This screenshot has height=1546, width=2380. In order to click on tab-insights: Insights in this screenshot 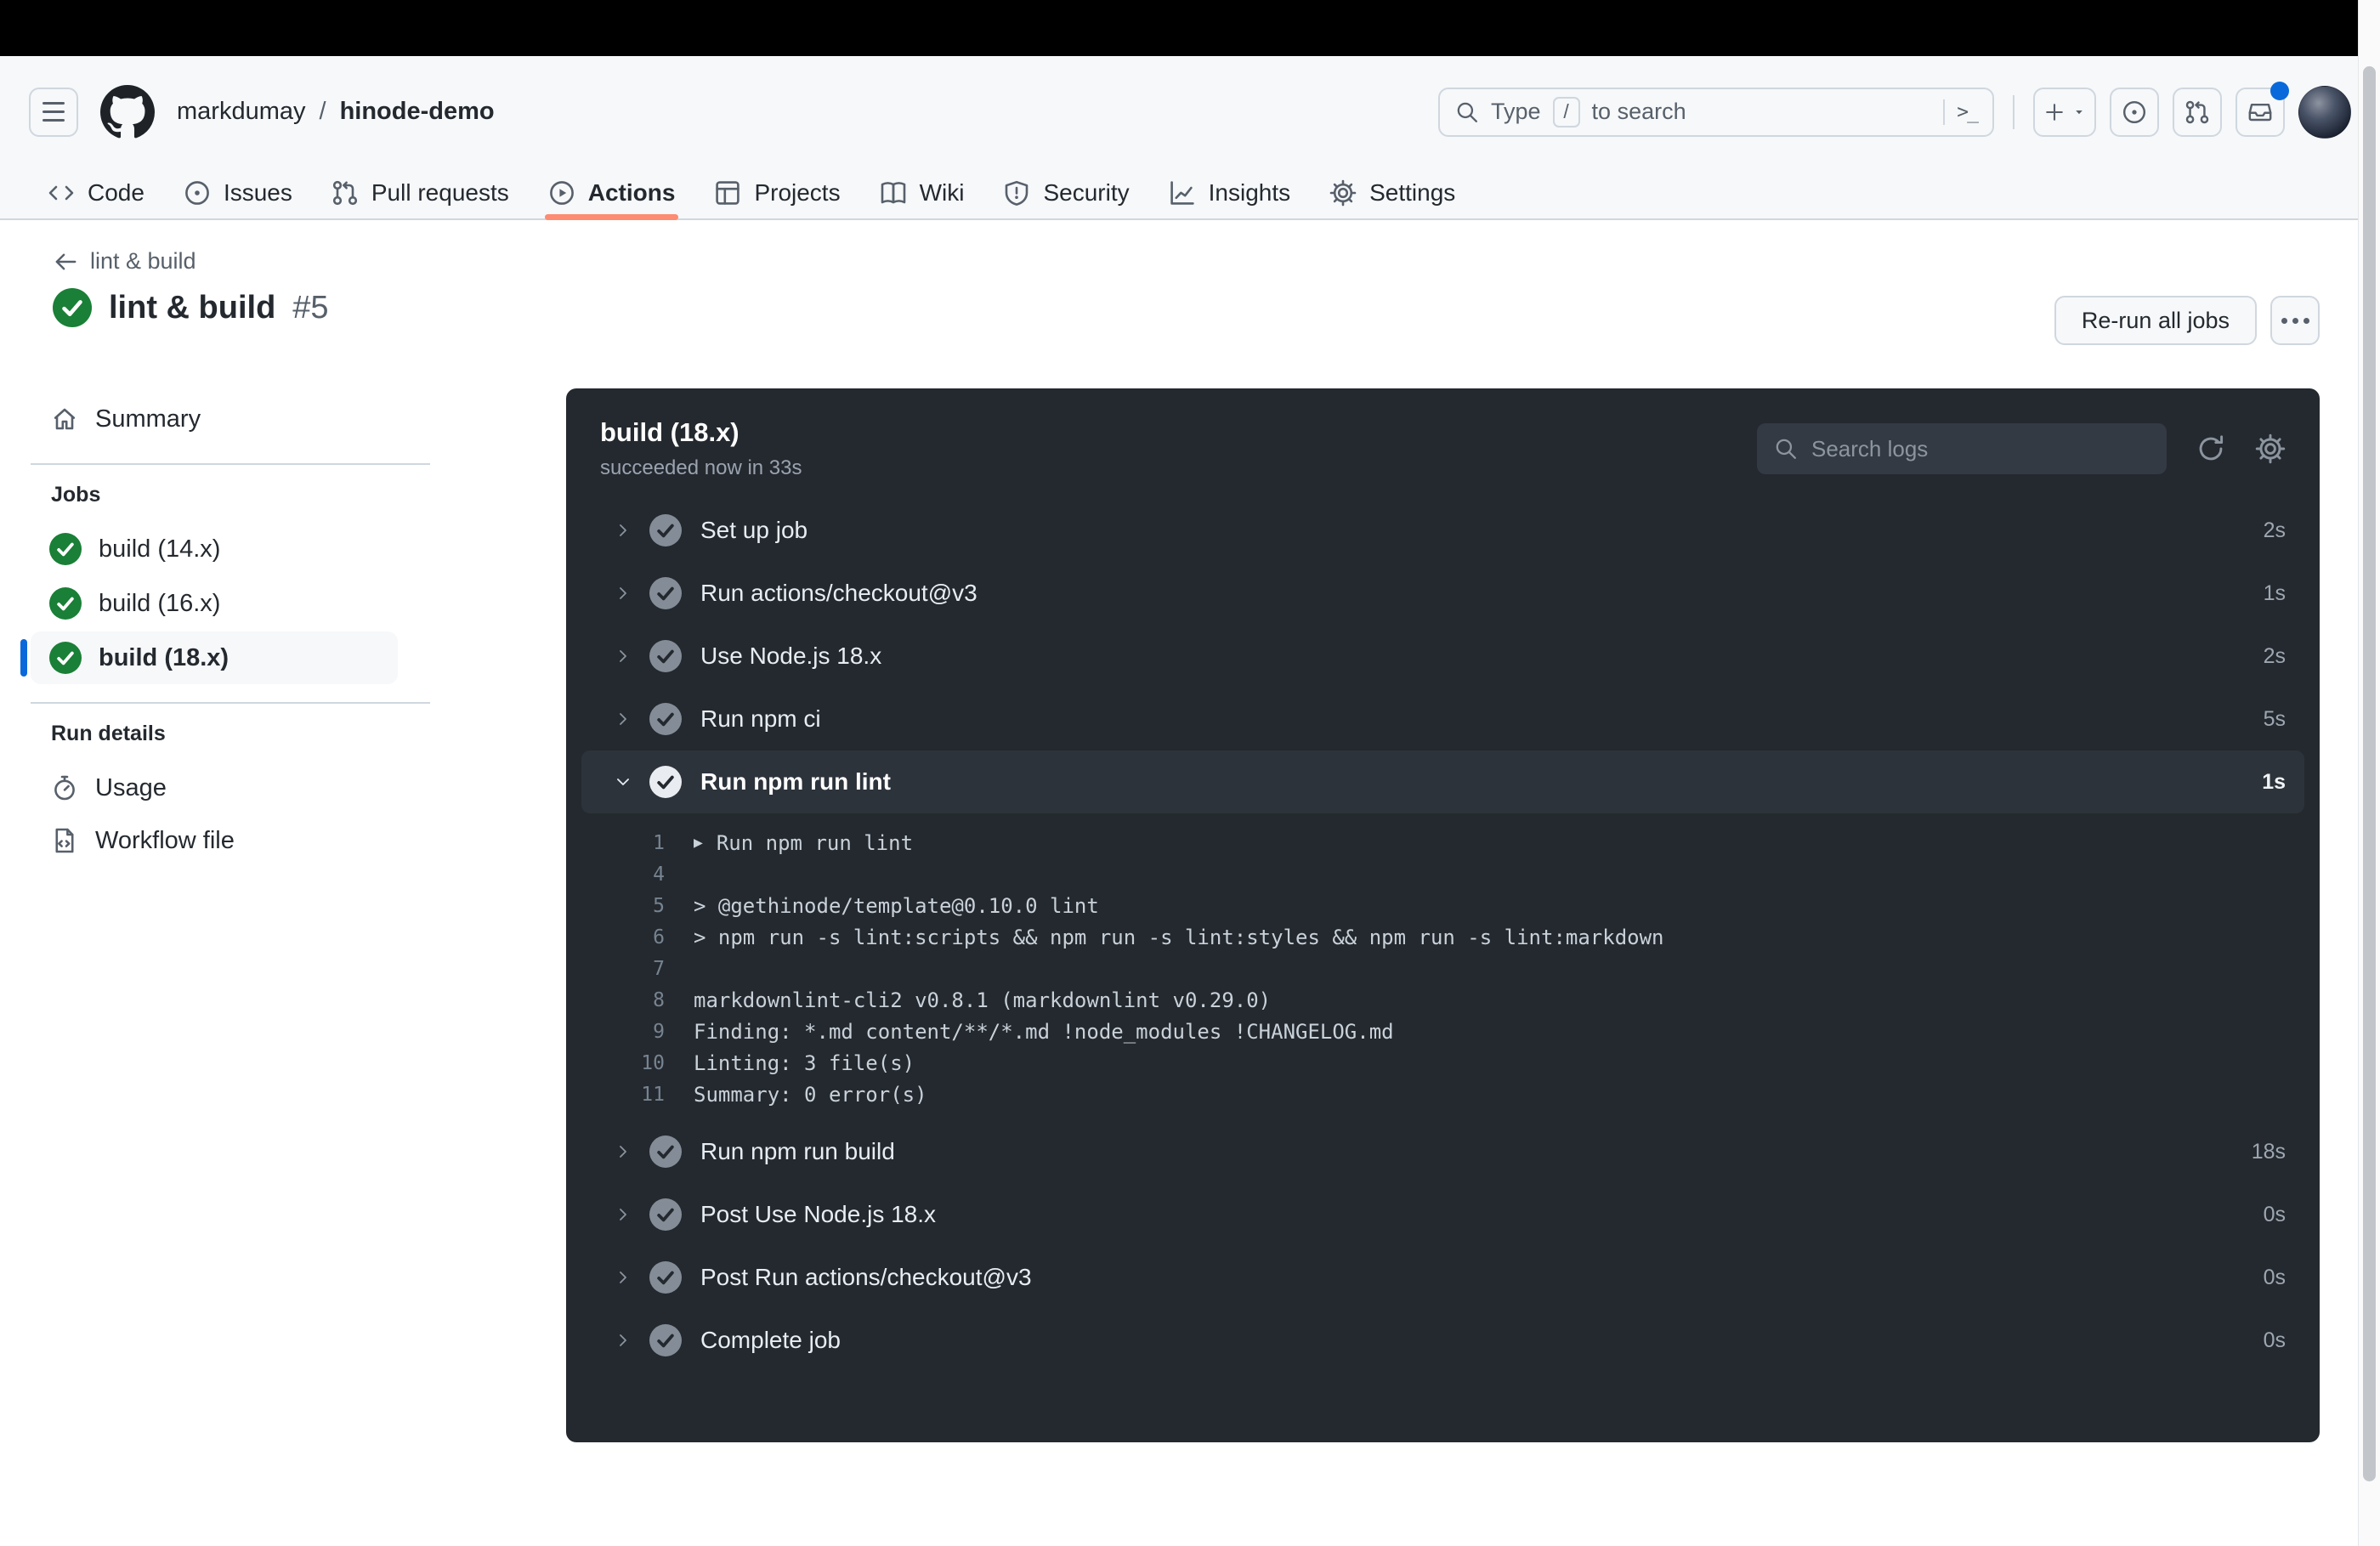, I will do `click(1229, 192)`.